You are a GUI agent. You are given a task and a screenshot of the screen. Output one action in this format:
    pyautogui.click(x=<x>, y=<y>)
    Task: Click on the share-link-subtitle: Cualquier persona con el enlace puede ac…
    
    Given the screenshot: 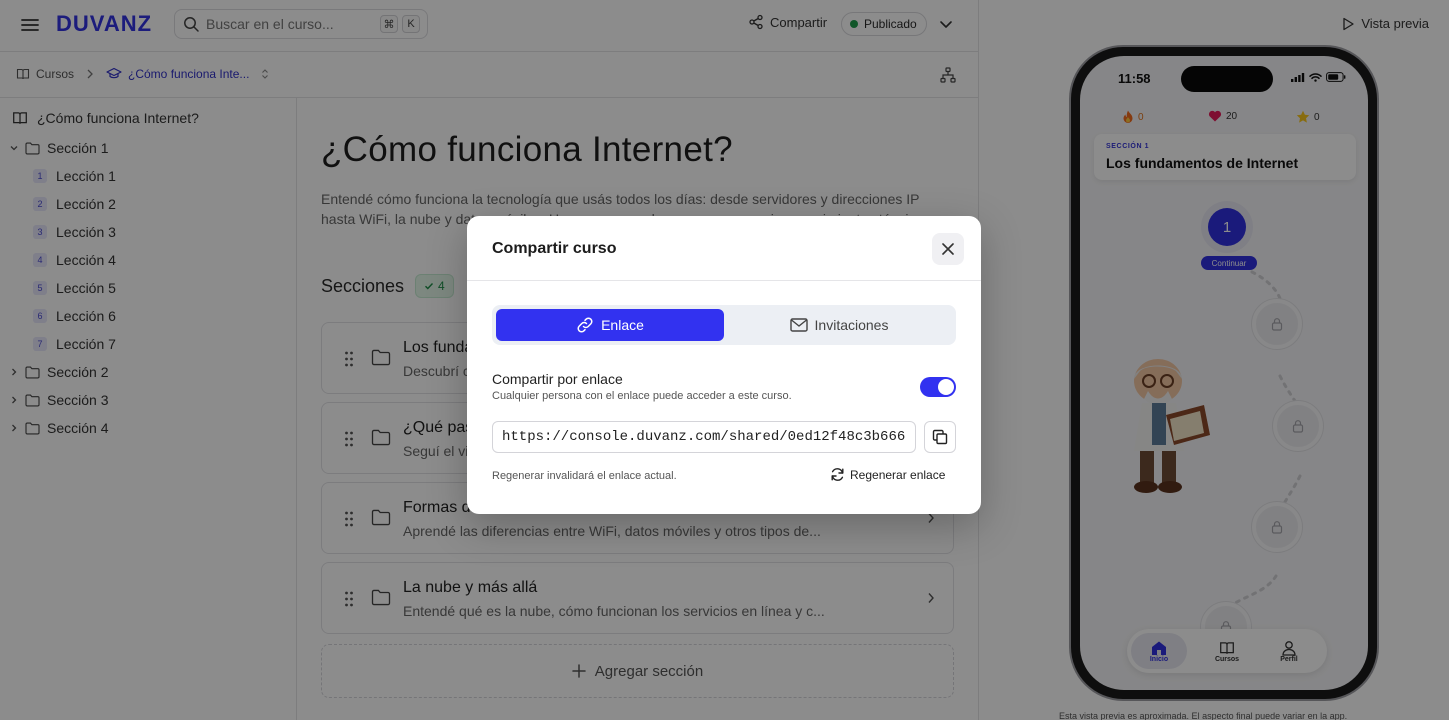 What is the action you would take?
    pyautogui.click(x=642, y=396)
    